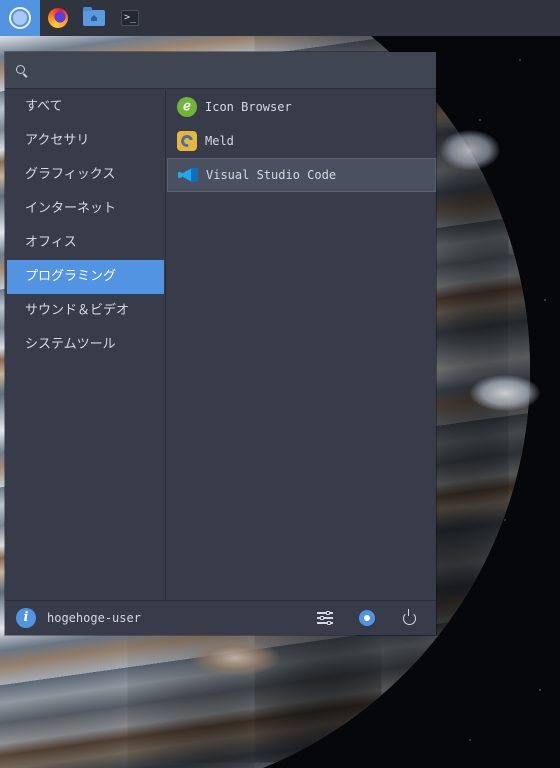  What do you see at coordinates (301, 141) in the screenshot?
I see `app-item-meld: Meld` at bounding box center [301, 141].